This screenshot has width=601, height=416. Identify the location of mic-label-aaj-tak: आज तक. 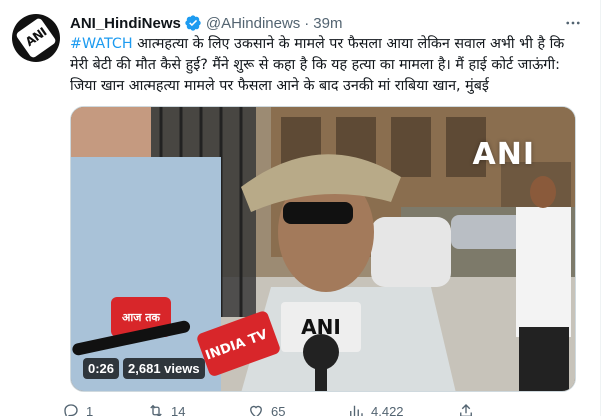
(141, 317).